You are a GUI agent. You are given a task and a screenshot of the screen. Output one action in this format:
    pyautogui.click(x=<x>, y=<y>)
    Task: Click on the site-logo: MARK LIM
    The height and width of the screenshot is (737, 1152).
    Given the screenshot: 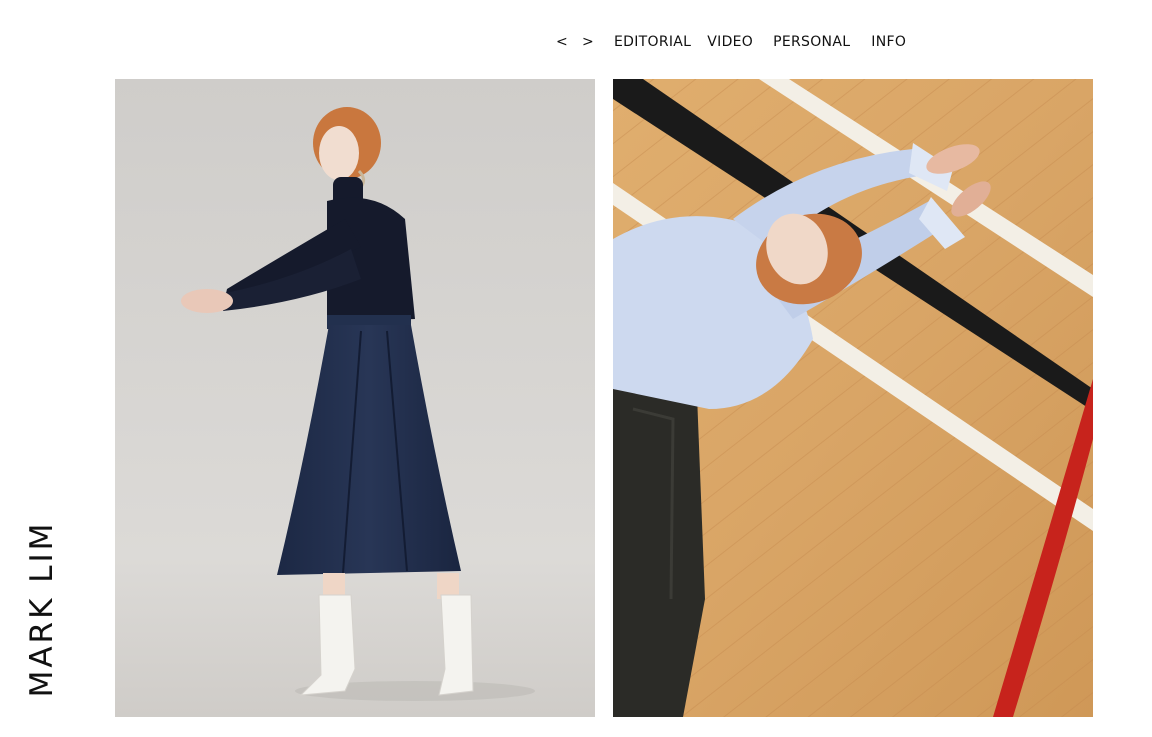 What is the action you would take?
    pyautogui.click(x=42, y=609)
    